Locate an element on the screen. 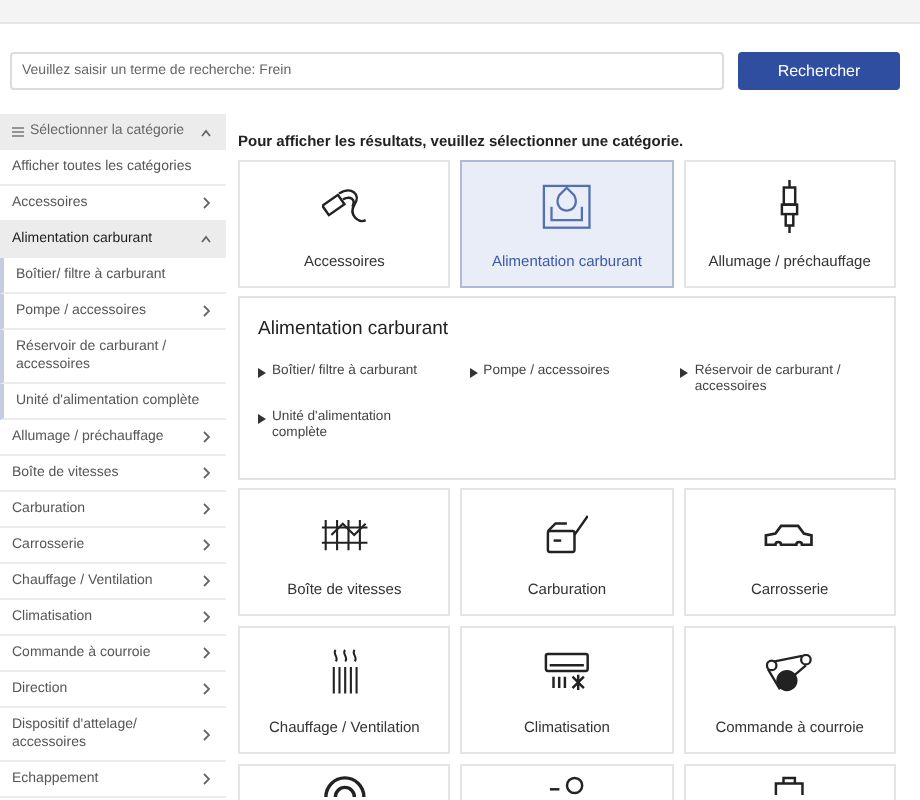  fuel-tank-icon is located at coordinates (567, 206).